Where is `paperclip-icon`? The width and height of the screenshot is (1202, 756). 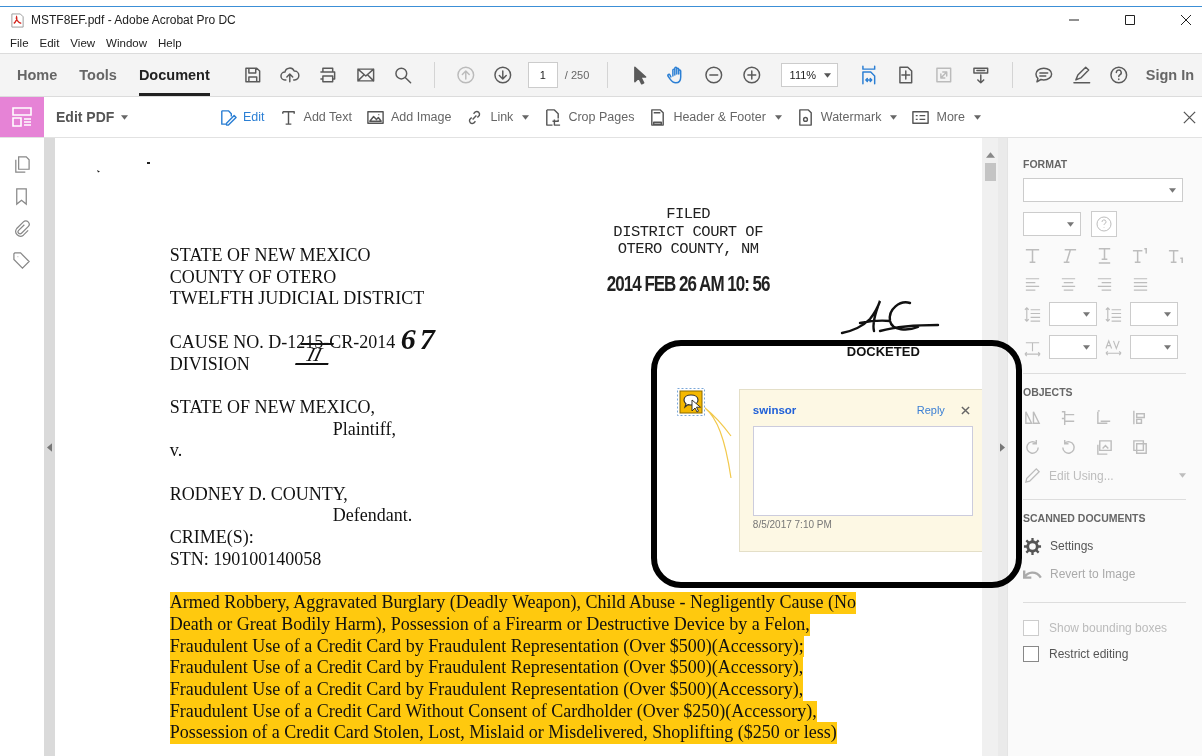 paperclip-icon is located at coordinates (22, 228).